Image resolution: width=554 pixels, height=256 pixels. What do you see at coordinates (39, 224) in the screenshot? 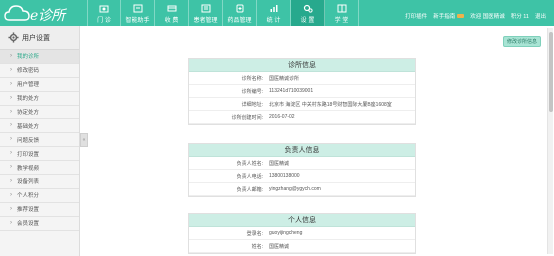
I see `sidebar-item-member-settings: 会员设置` at bounding box center [39, 224].